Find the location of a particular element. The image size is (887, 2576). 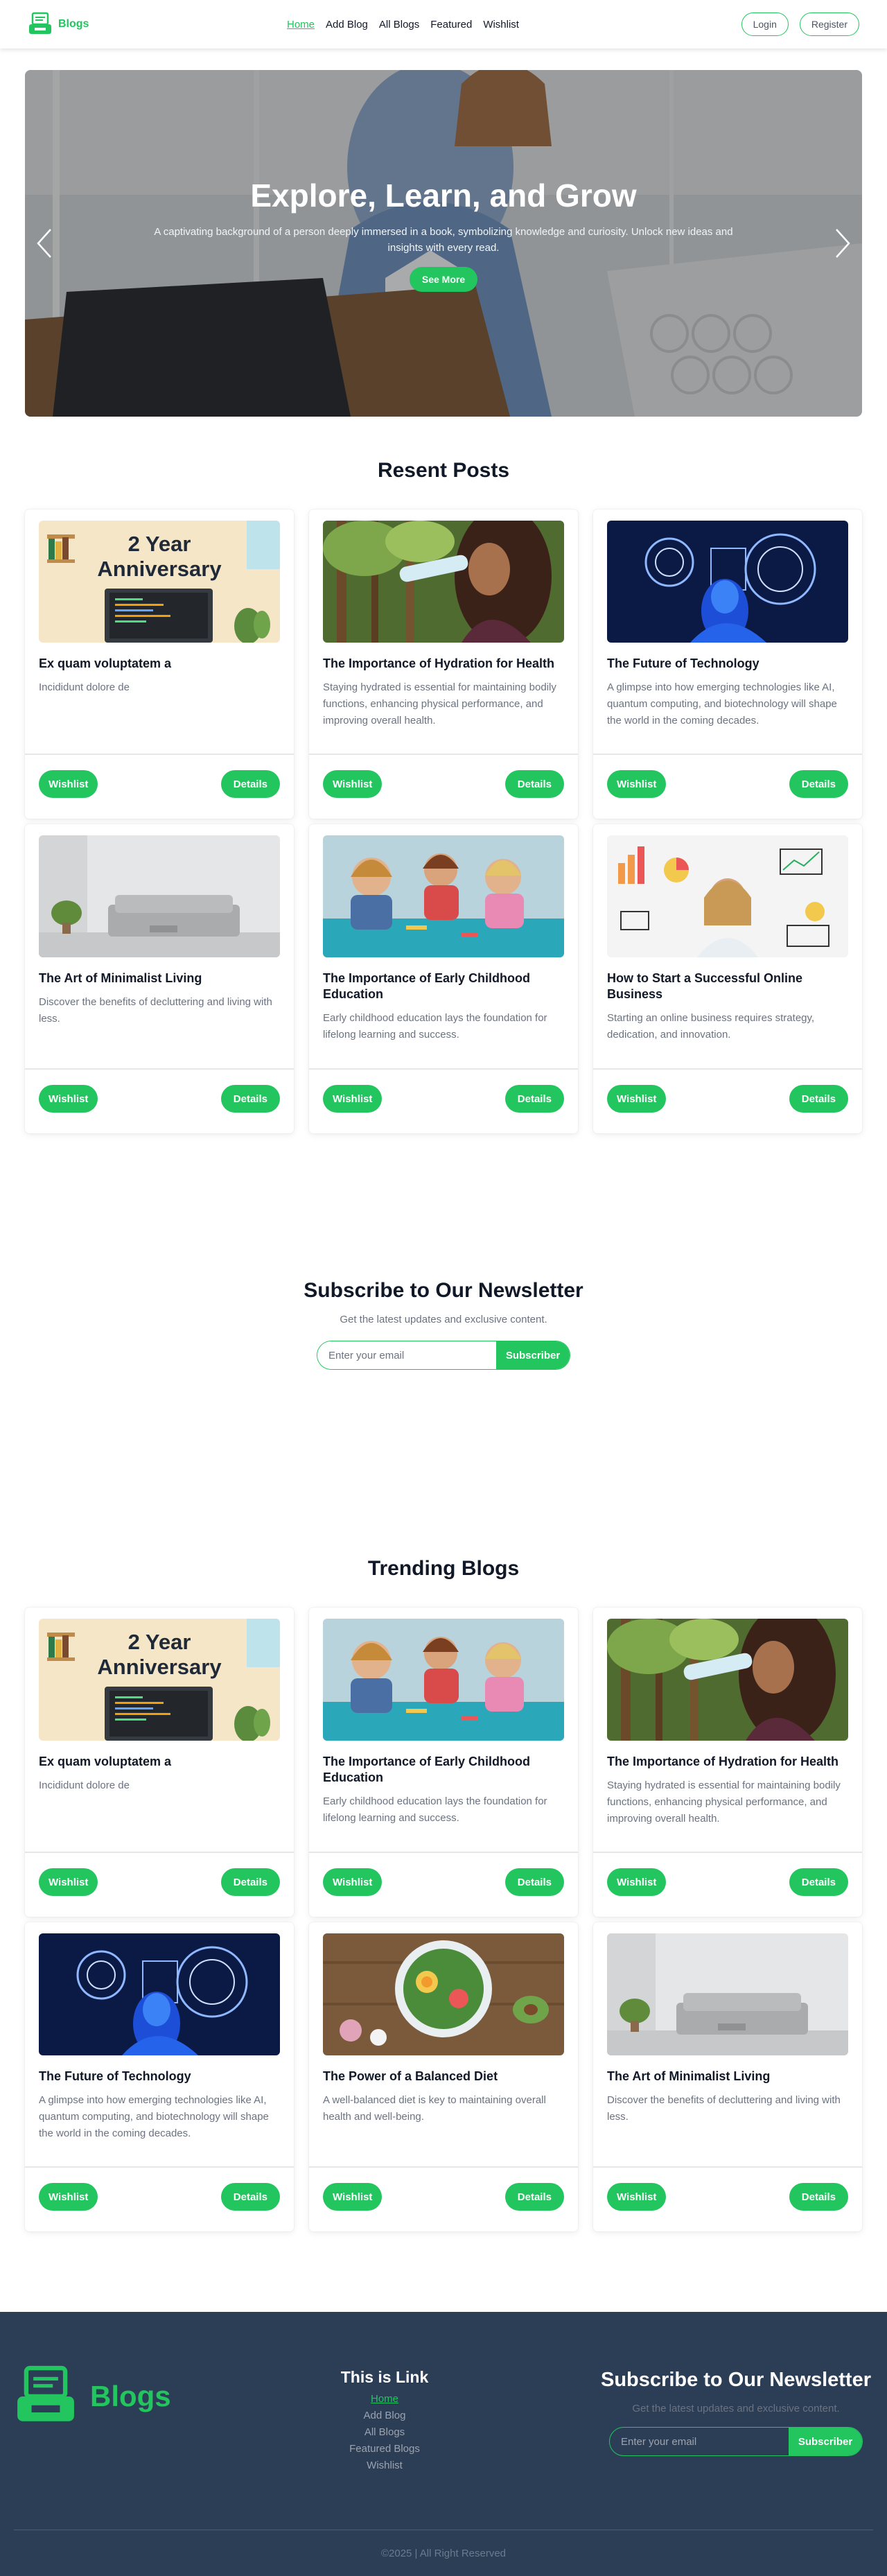

footer-newsletter-form: Subscriber is located at coordinates (736, 2441).